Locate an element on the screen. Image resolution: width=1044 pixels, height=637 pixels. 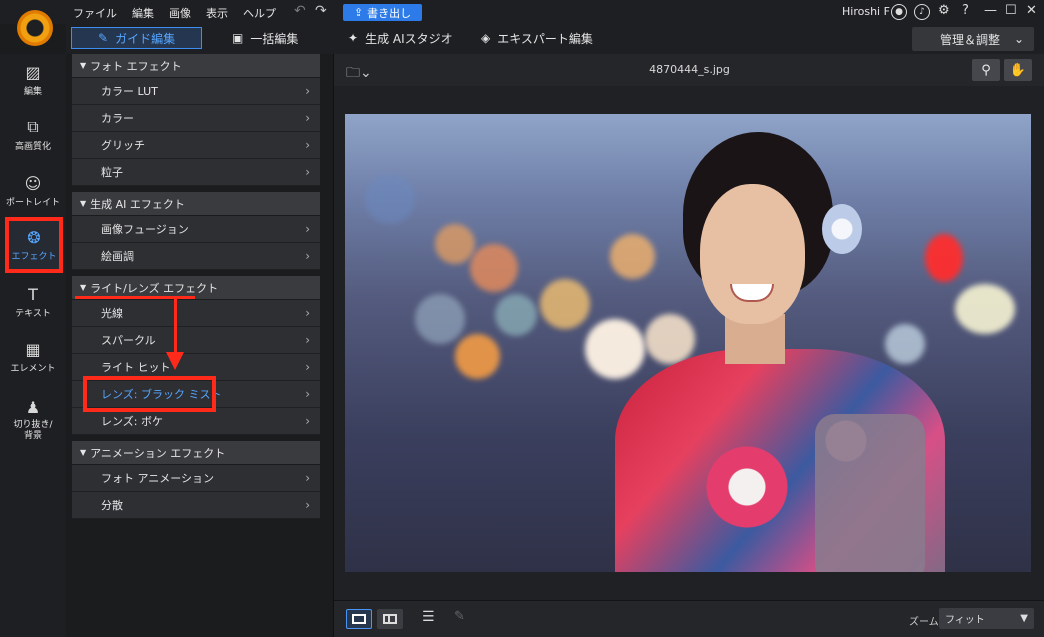
hair-flower is located at coordinates (842, 229).